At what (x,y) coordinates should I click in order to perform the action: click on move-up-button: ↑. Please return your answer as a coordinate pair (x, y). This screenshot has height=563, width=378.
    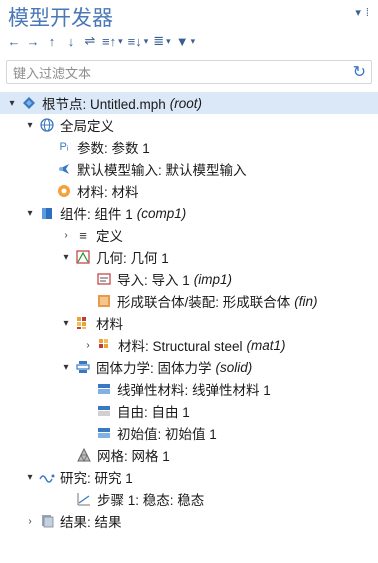
    Looking at the image, I should click on (52, 41).